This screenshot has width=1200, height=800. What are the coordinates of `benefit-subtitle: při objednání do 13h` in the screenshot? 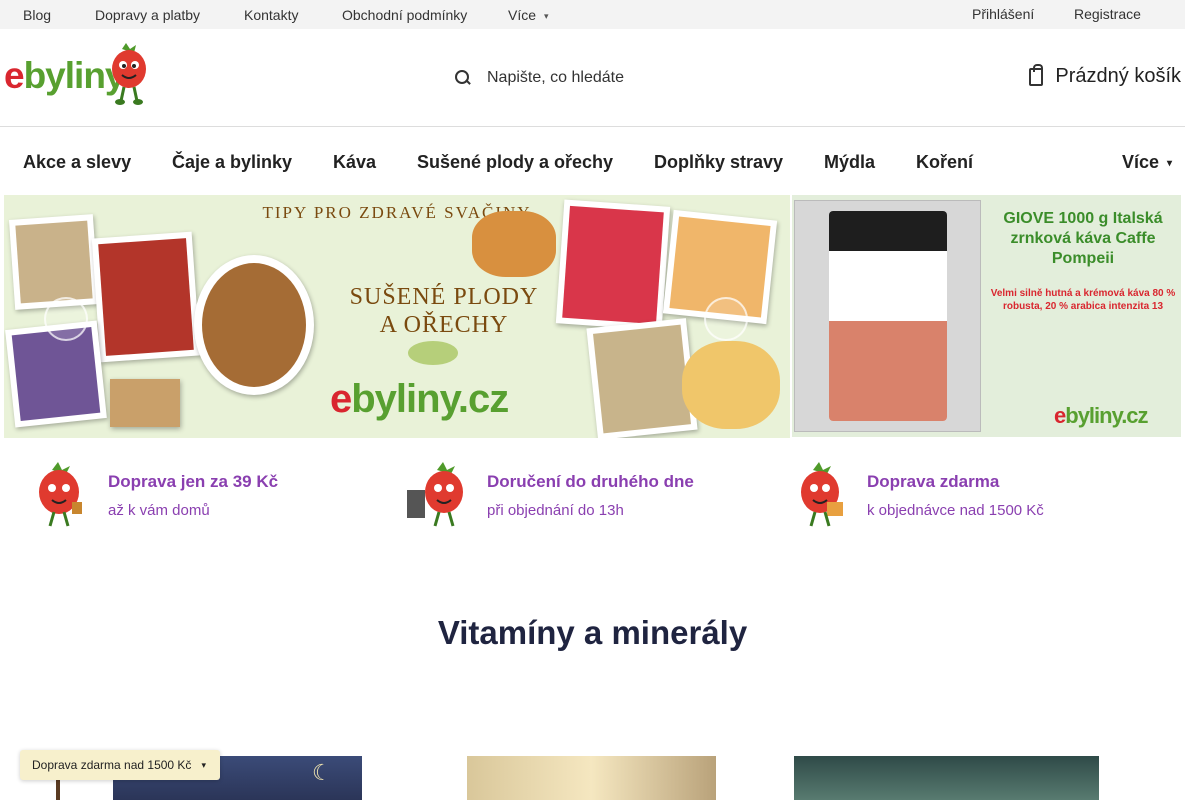 It's located at (555, 510).